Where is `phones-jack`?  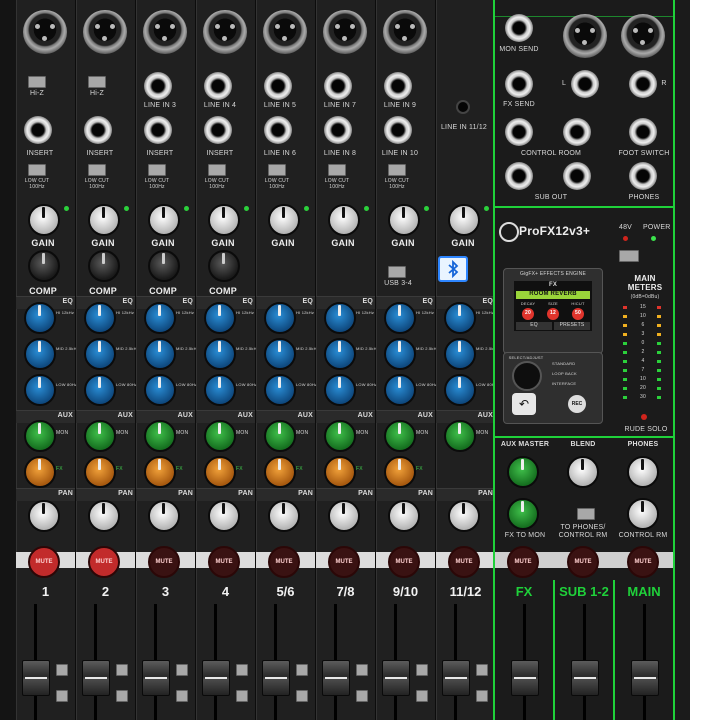
phones-jack is located at coordinates (643, 176).